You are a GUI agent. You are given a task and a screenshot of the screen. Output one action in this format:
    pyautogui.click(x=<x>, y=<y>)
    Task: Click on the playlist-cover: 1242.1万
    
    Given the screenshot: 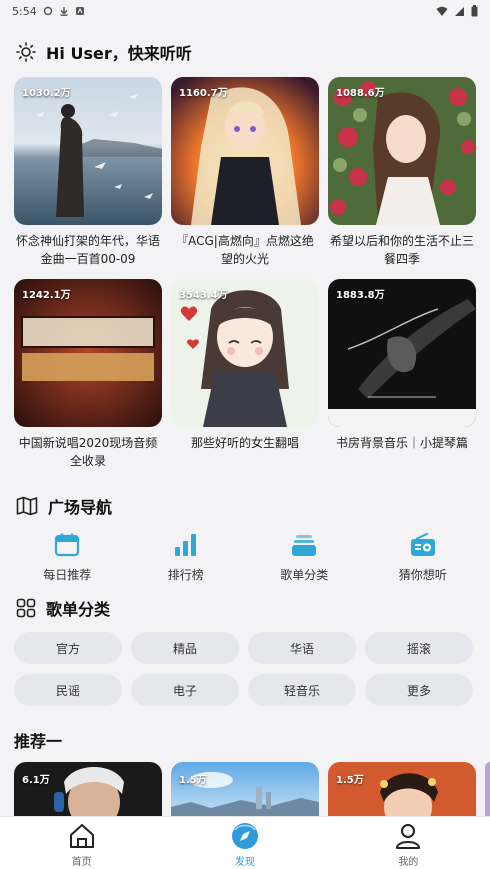 What is the action you would take?
    pyautogui.click(x=88, y=353)
    